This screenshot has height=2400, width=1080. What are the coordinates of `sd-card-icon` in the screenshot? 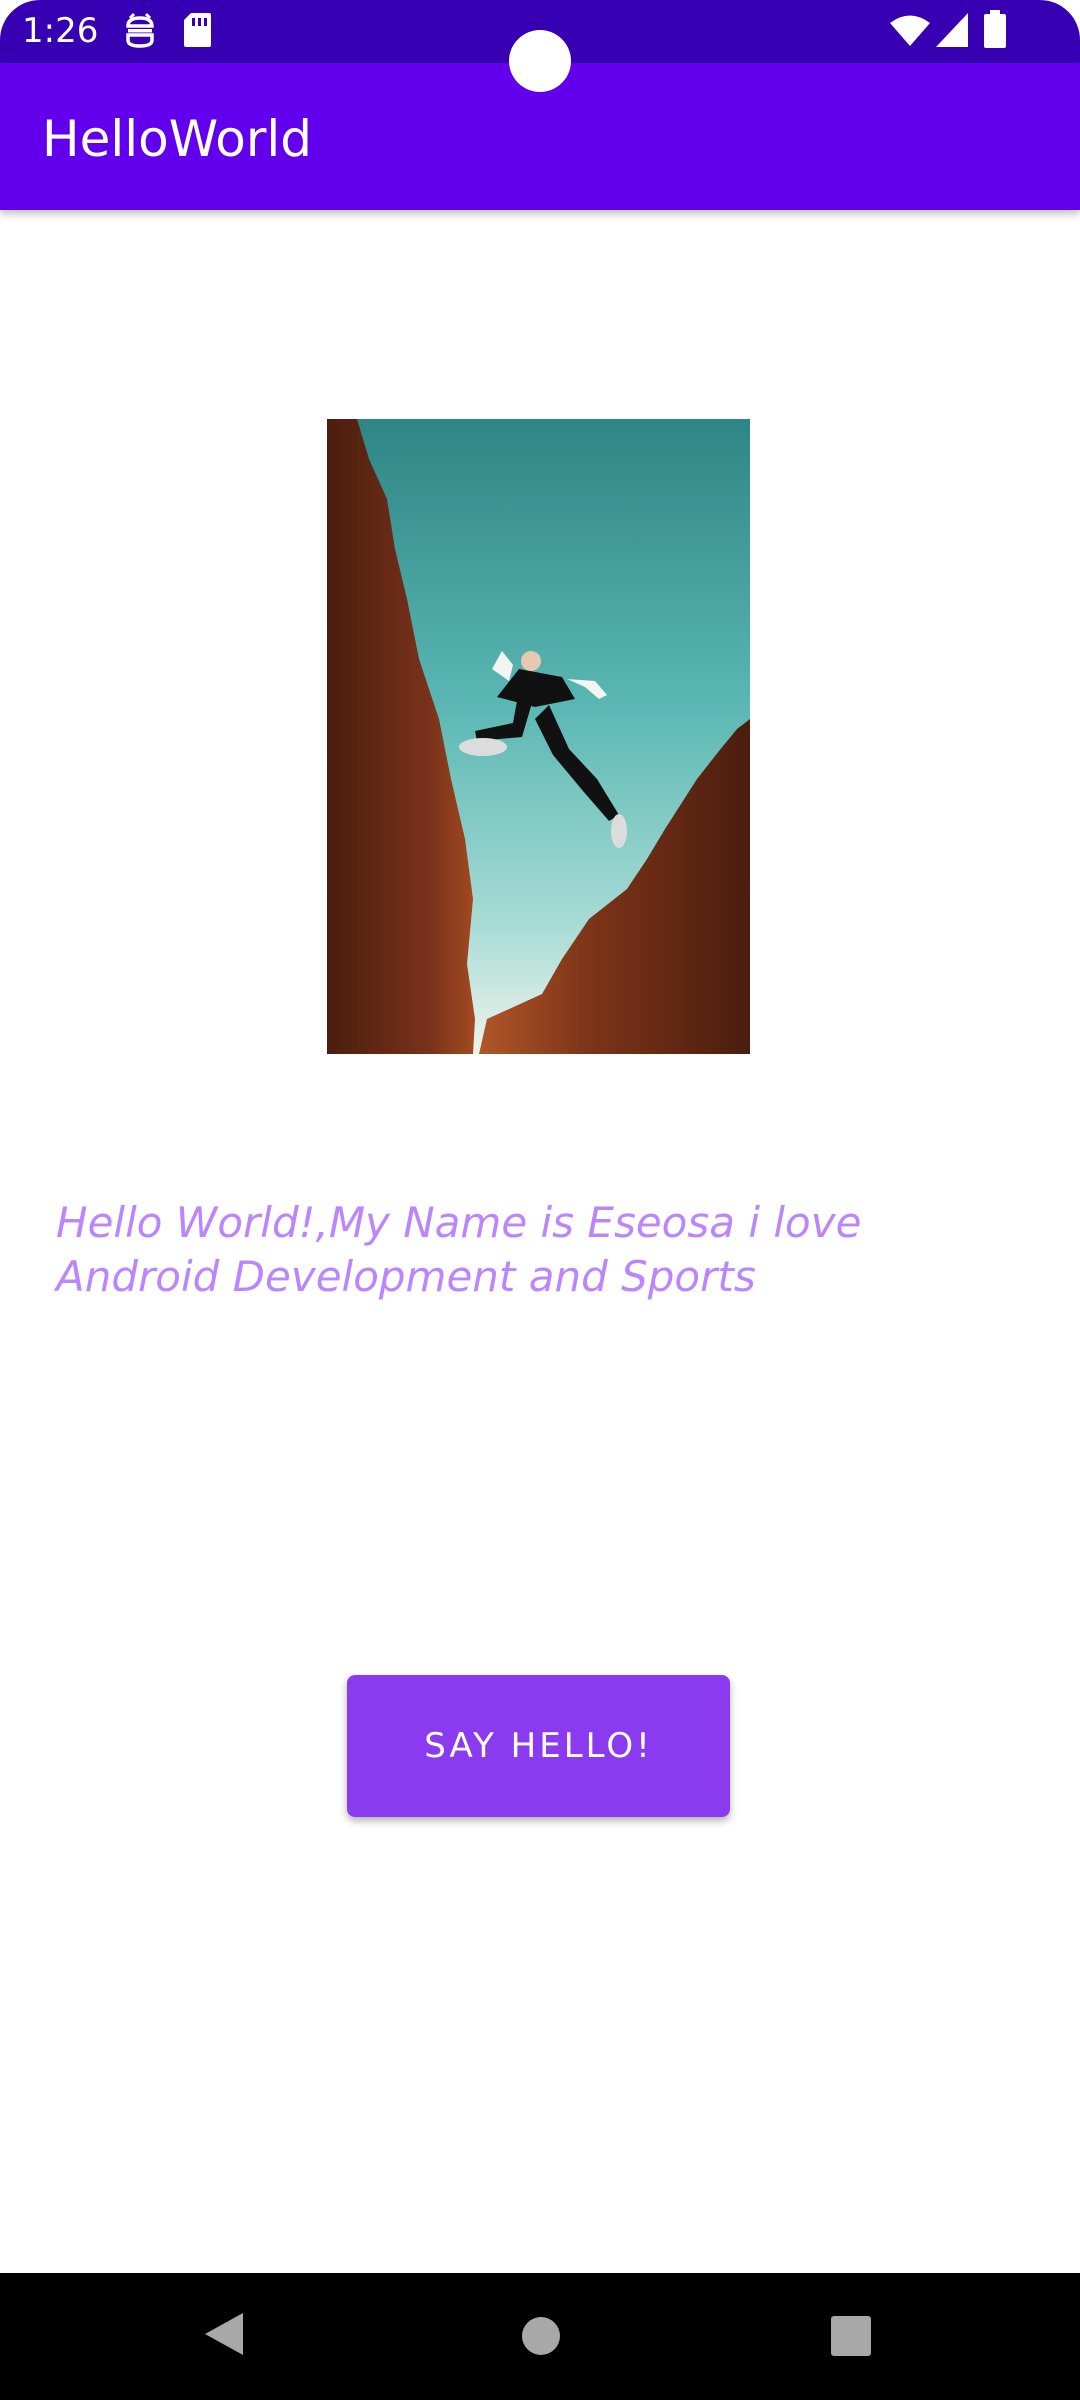 It's located at (197, 32).